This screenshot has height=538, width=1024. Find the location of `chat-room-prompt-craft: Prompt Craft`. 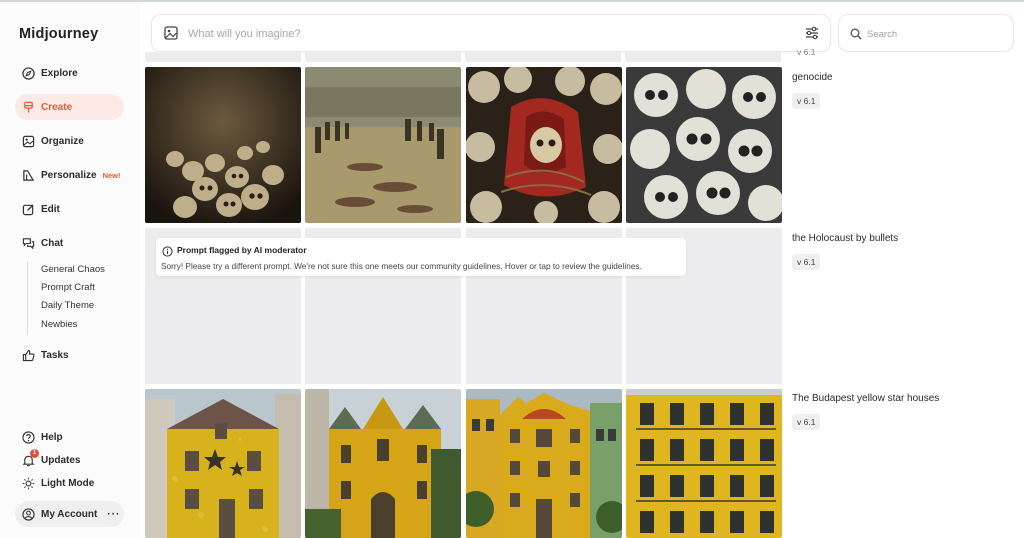

chat-room-prompt-craft: Prompt Craft is located at coordinates (68, 287).